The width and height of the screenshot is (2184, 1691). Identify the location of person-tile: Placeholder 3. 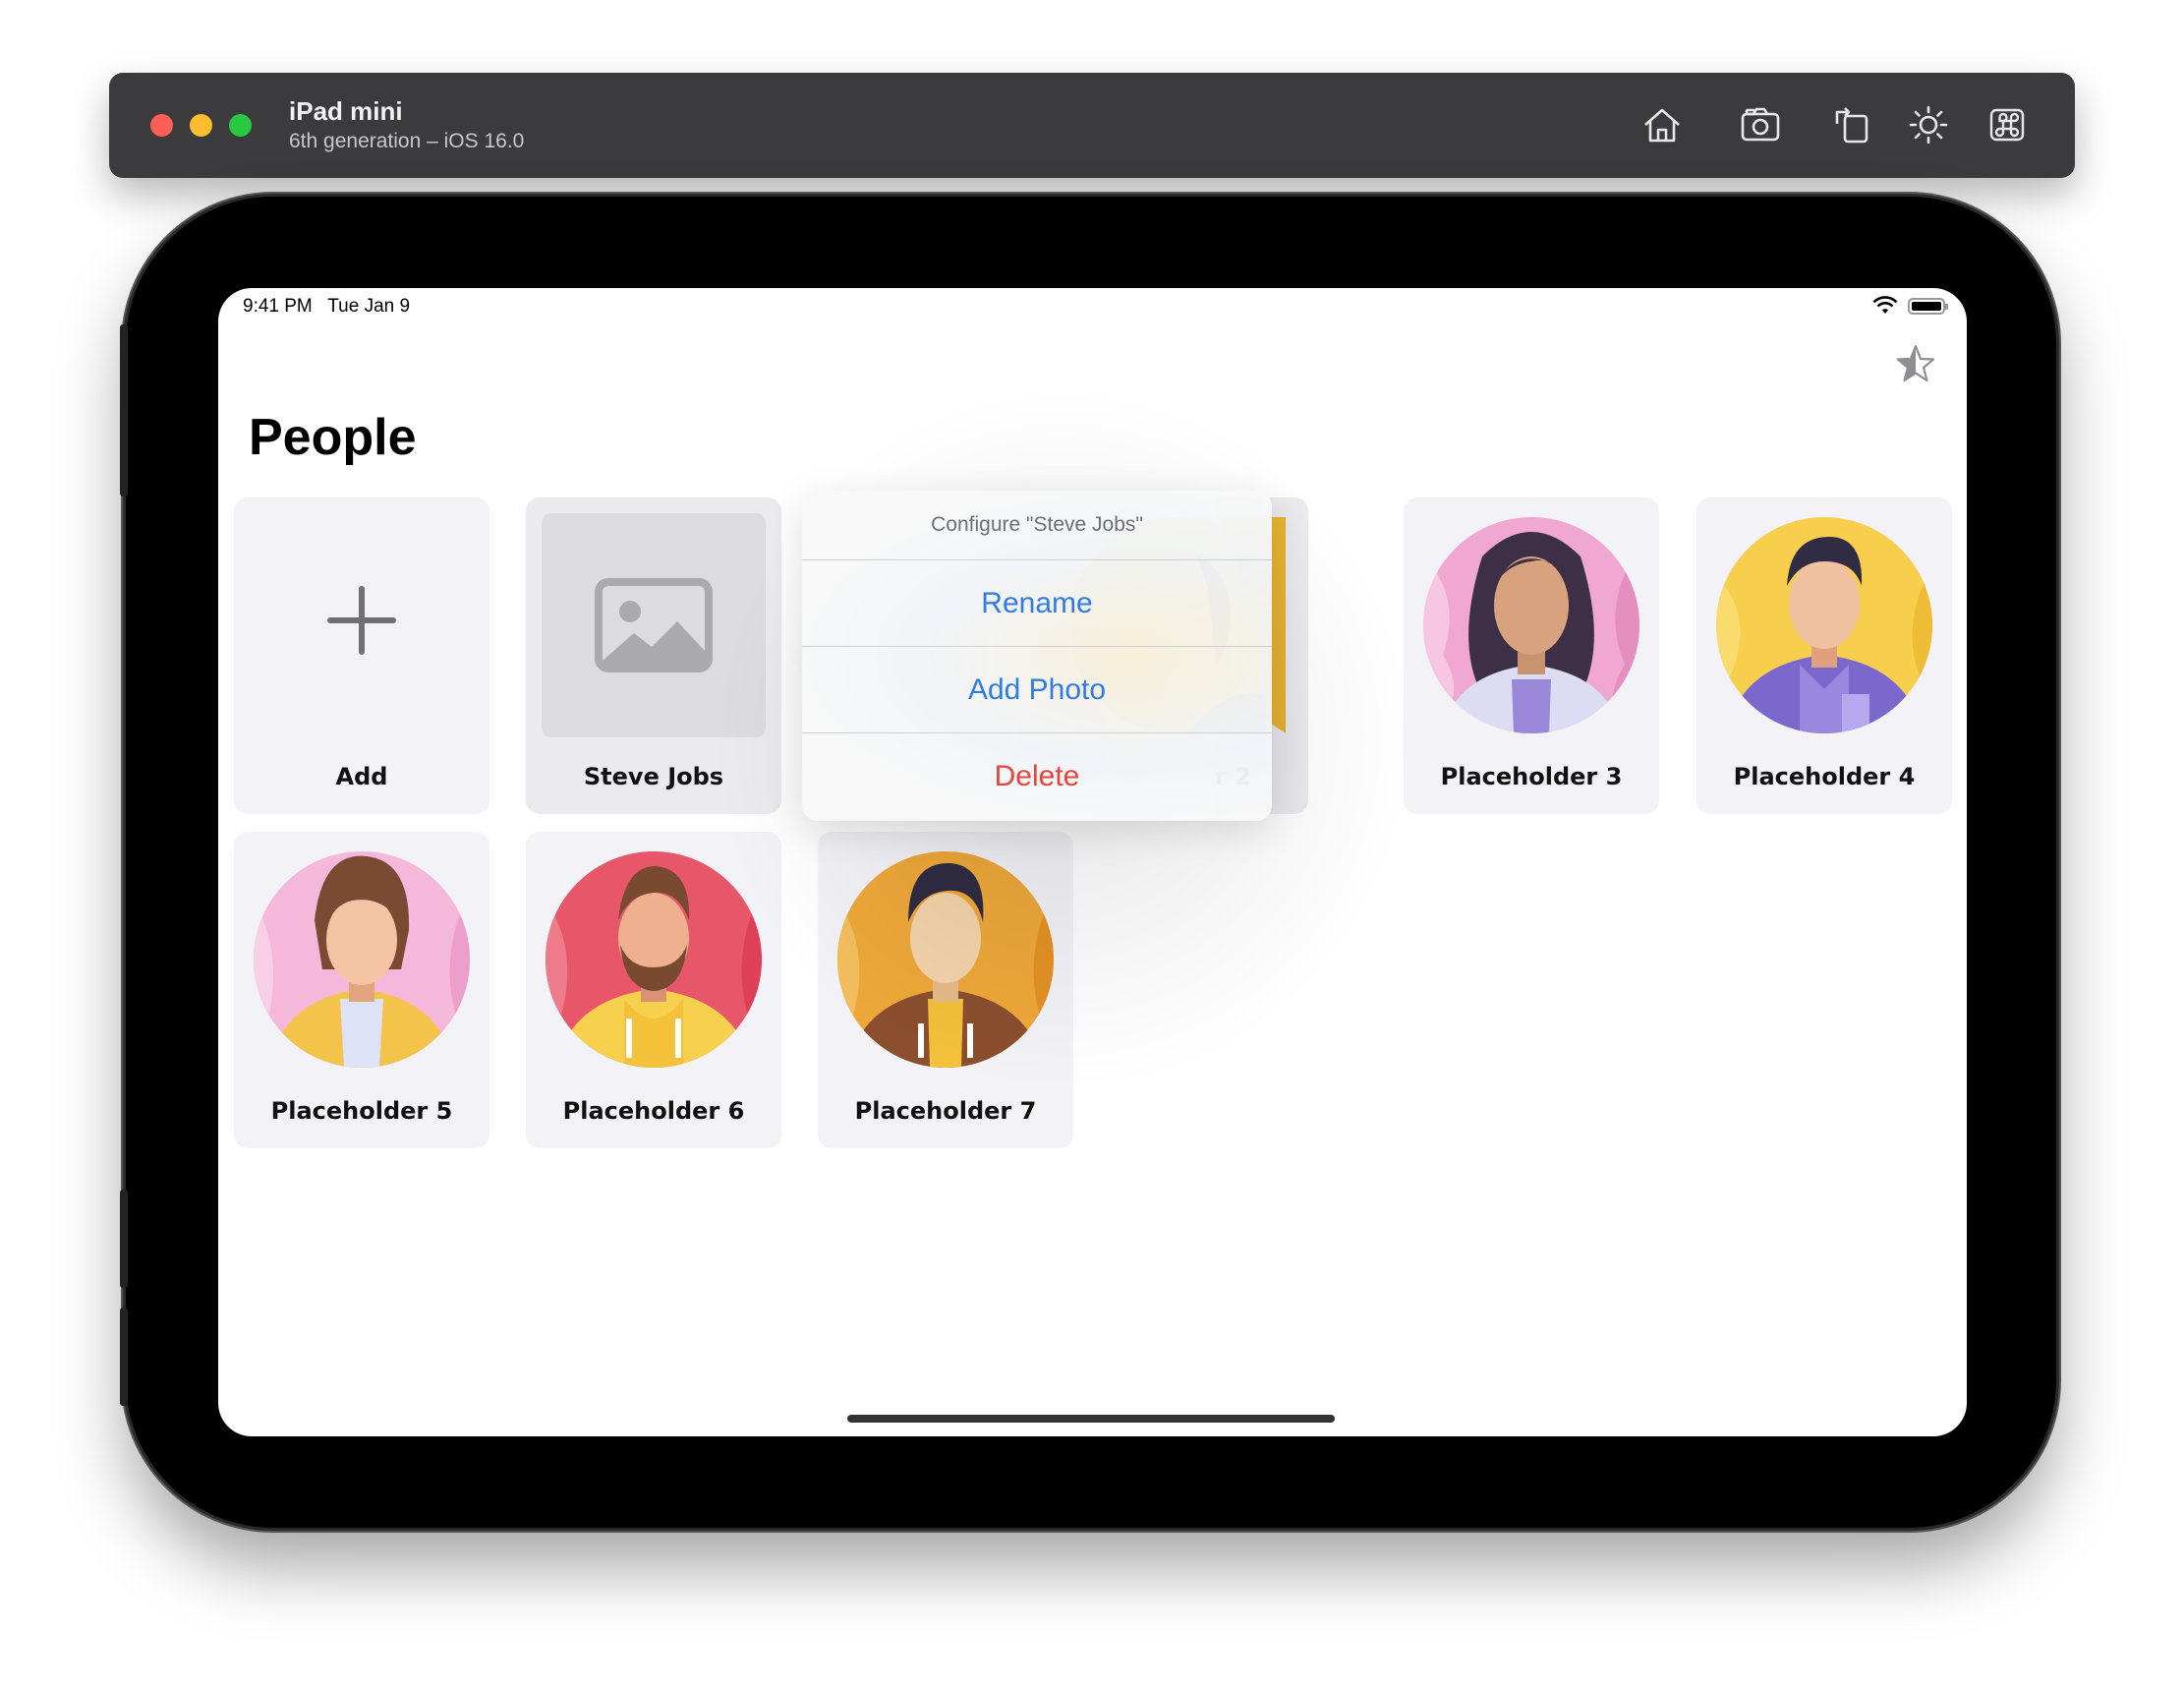
(1531, 655).